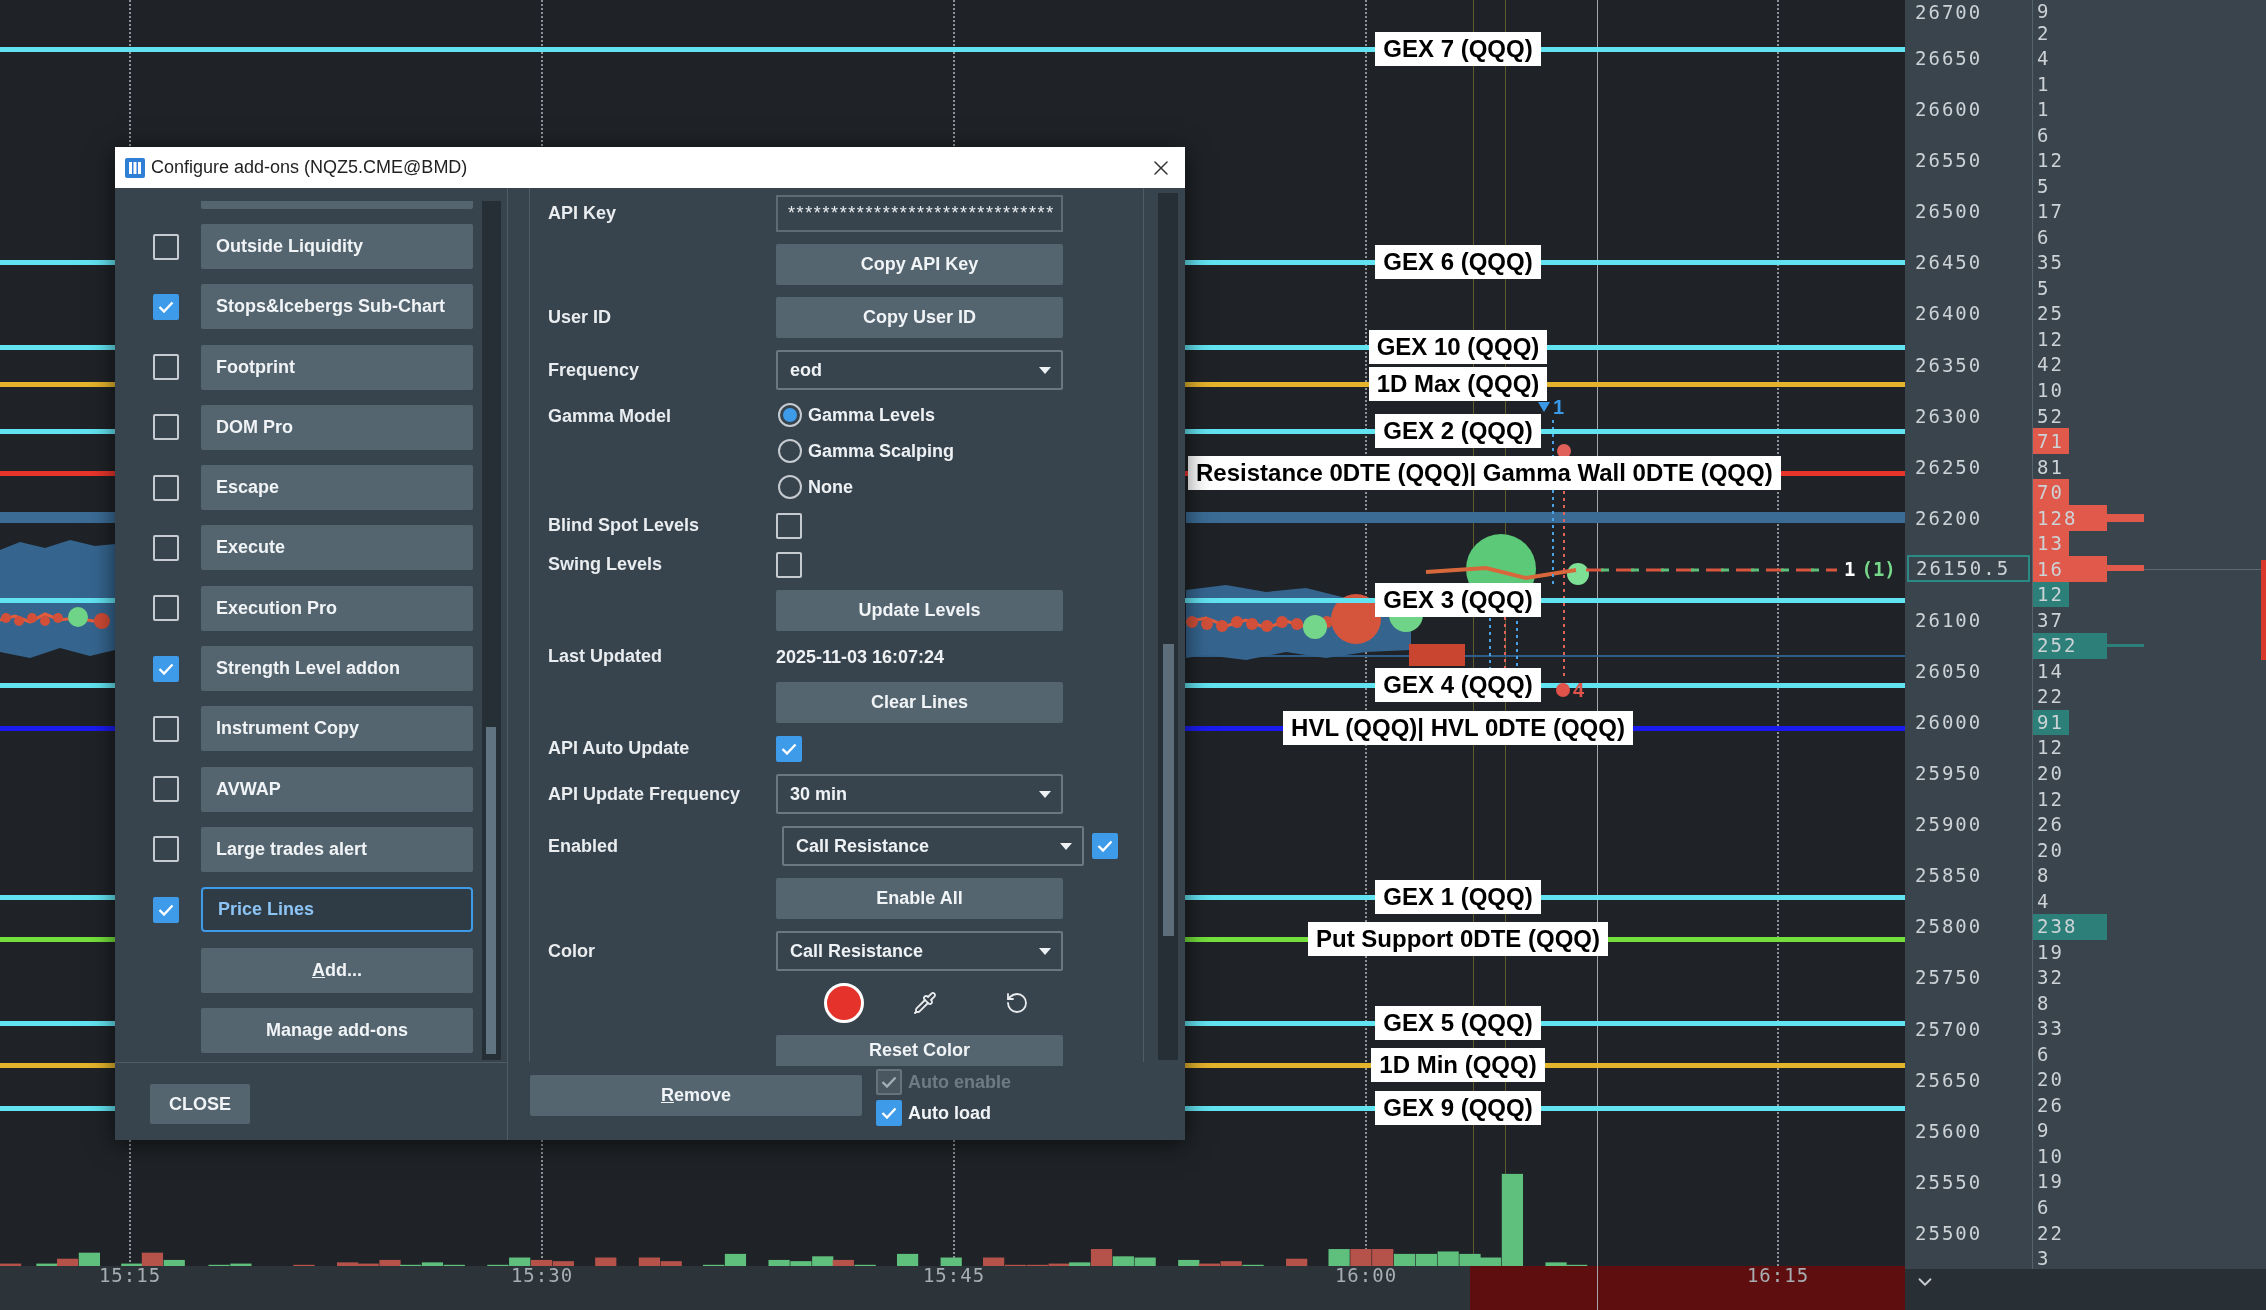 The image size is (2266, 1310). Describe the element at coordinates (1949, 1028) in the screenshot. I see `price-tick-label: 25700` at that location.